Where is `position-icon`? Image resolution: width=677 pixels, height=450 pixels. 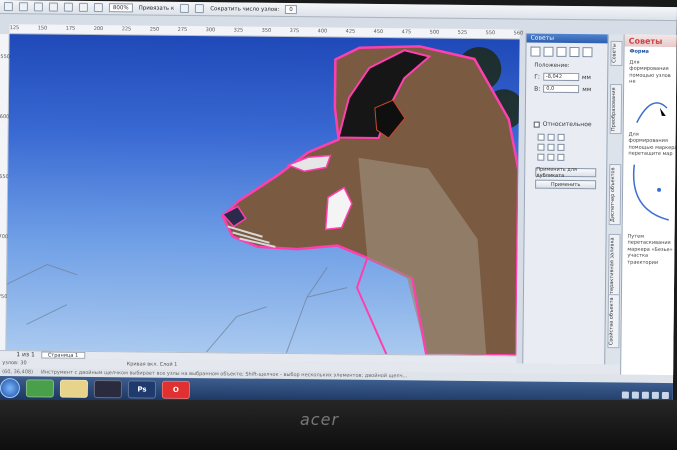 position-icon is located at coordinates (535, 51).